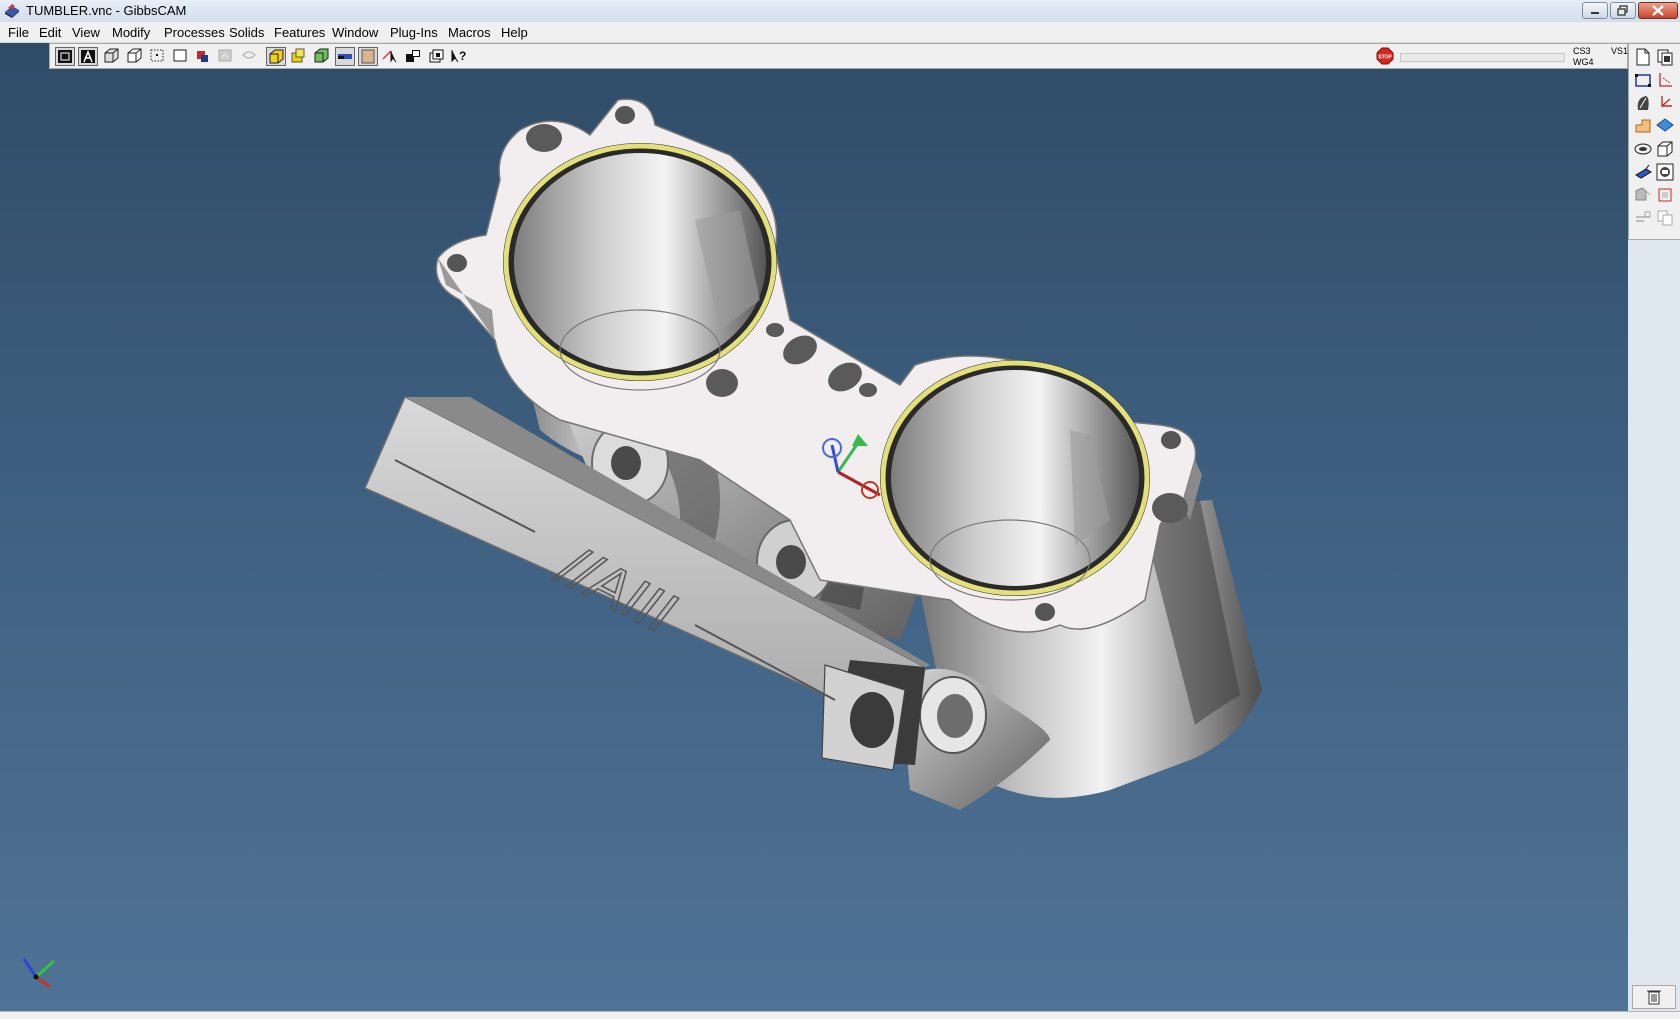 The image size is (1680, 1019). What do you see at coordinates (838, 56) in the screenshot?
I see `view-toolbar: ? STOP CS3 WG4 VS1` at bounding box center [838, 56].